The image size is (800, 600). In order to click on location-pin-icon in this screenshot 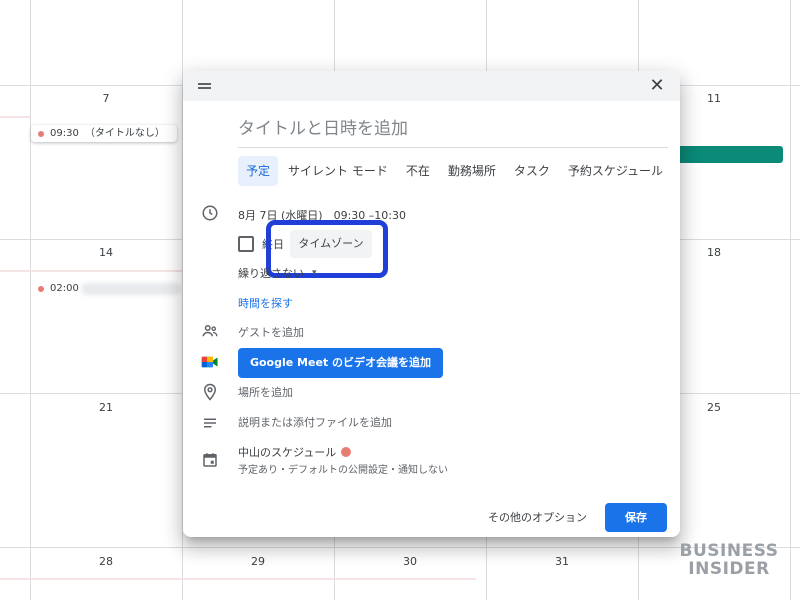, I will do `click(211, 393)`.